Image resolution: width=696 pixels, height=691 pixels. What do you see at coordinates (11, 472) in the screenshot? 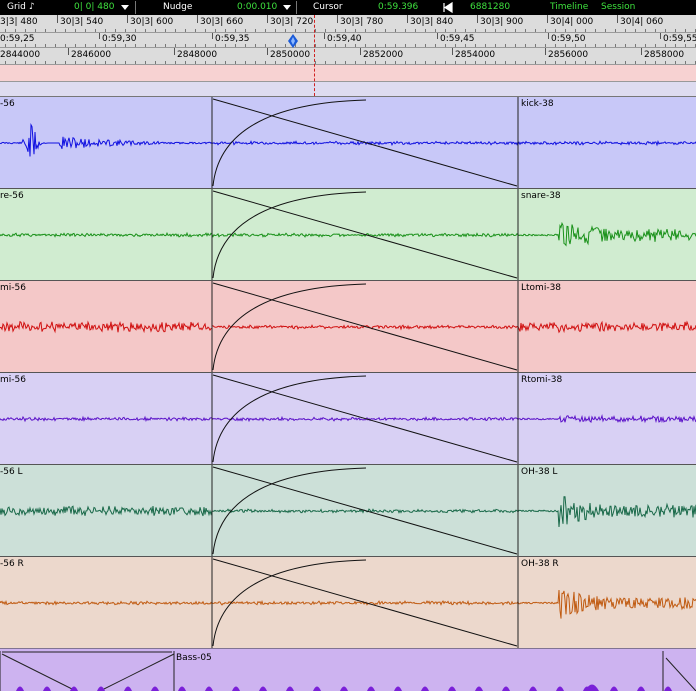
I see `region-name-left: -56 L` at bounding box center [11, 472].